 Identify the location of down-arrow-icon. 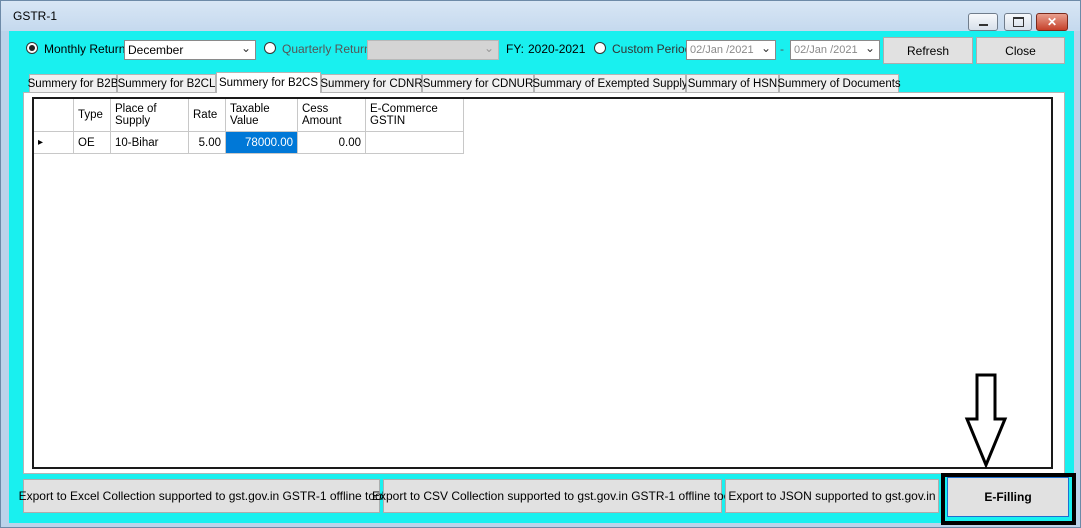
(986, 421).